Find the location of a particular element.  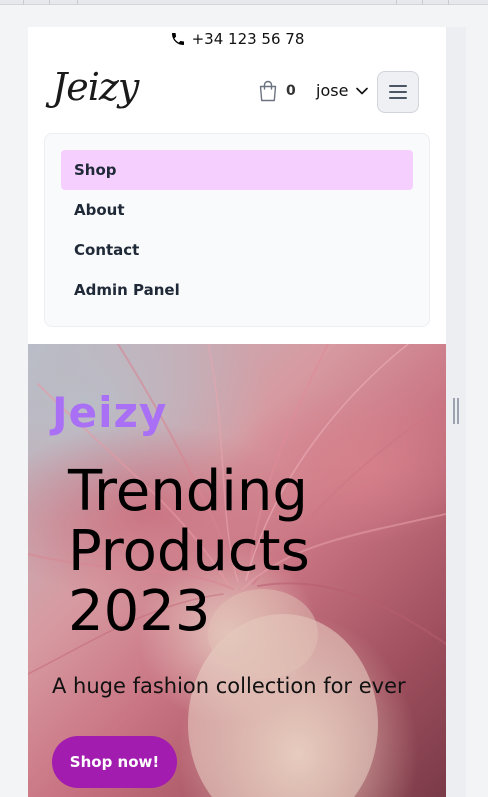

browser-top-strip is located at coordinates (244, 2).